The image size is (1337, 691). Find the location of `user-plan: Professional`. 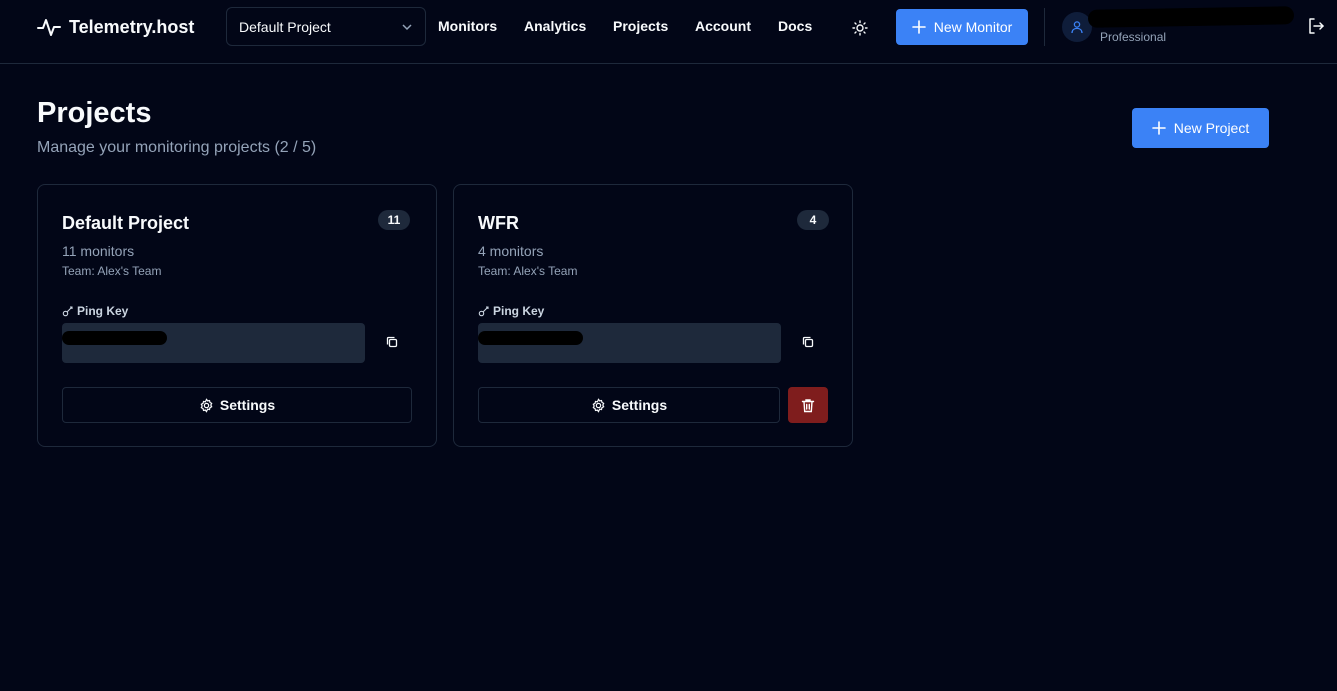

user-plan: Professional is located at coordinates (1133, 37).